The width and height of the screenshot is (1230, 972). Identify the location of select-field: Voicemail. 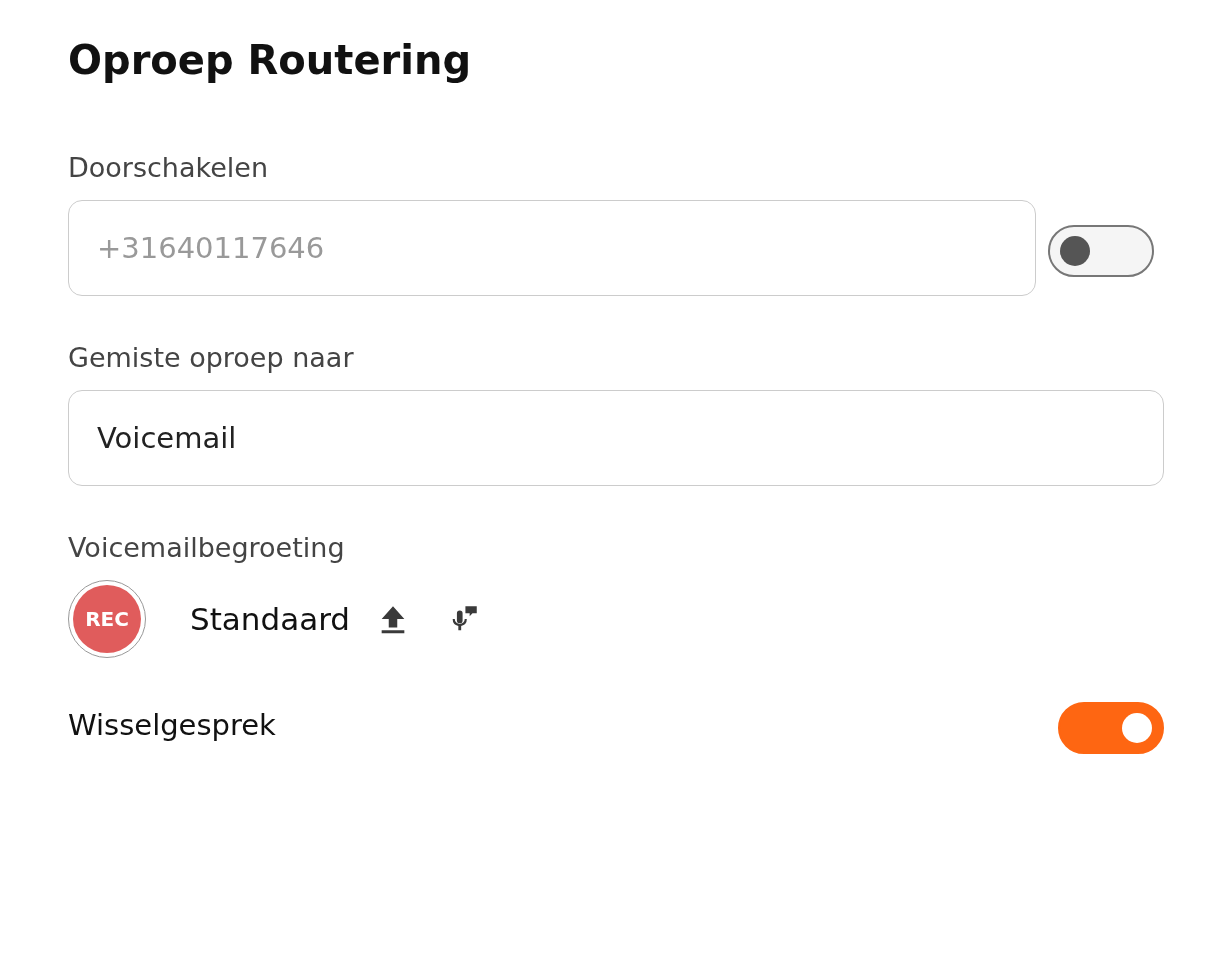
(616, 438).